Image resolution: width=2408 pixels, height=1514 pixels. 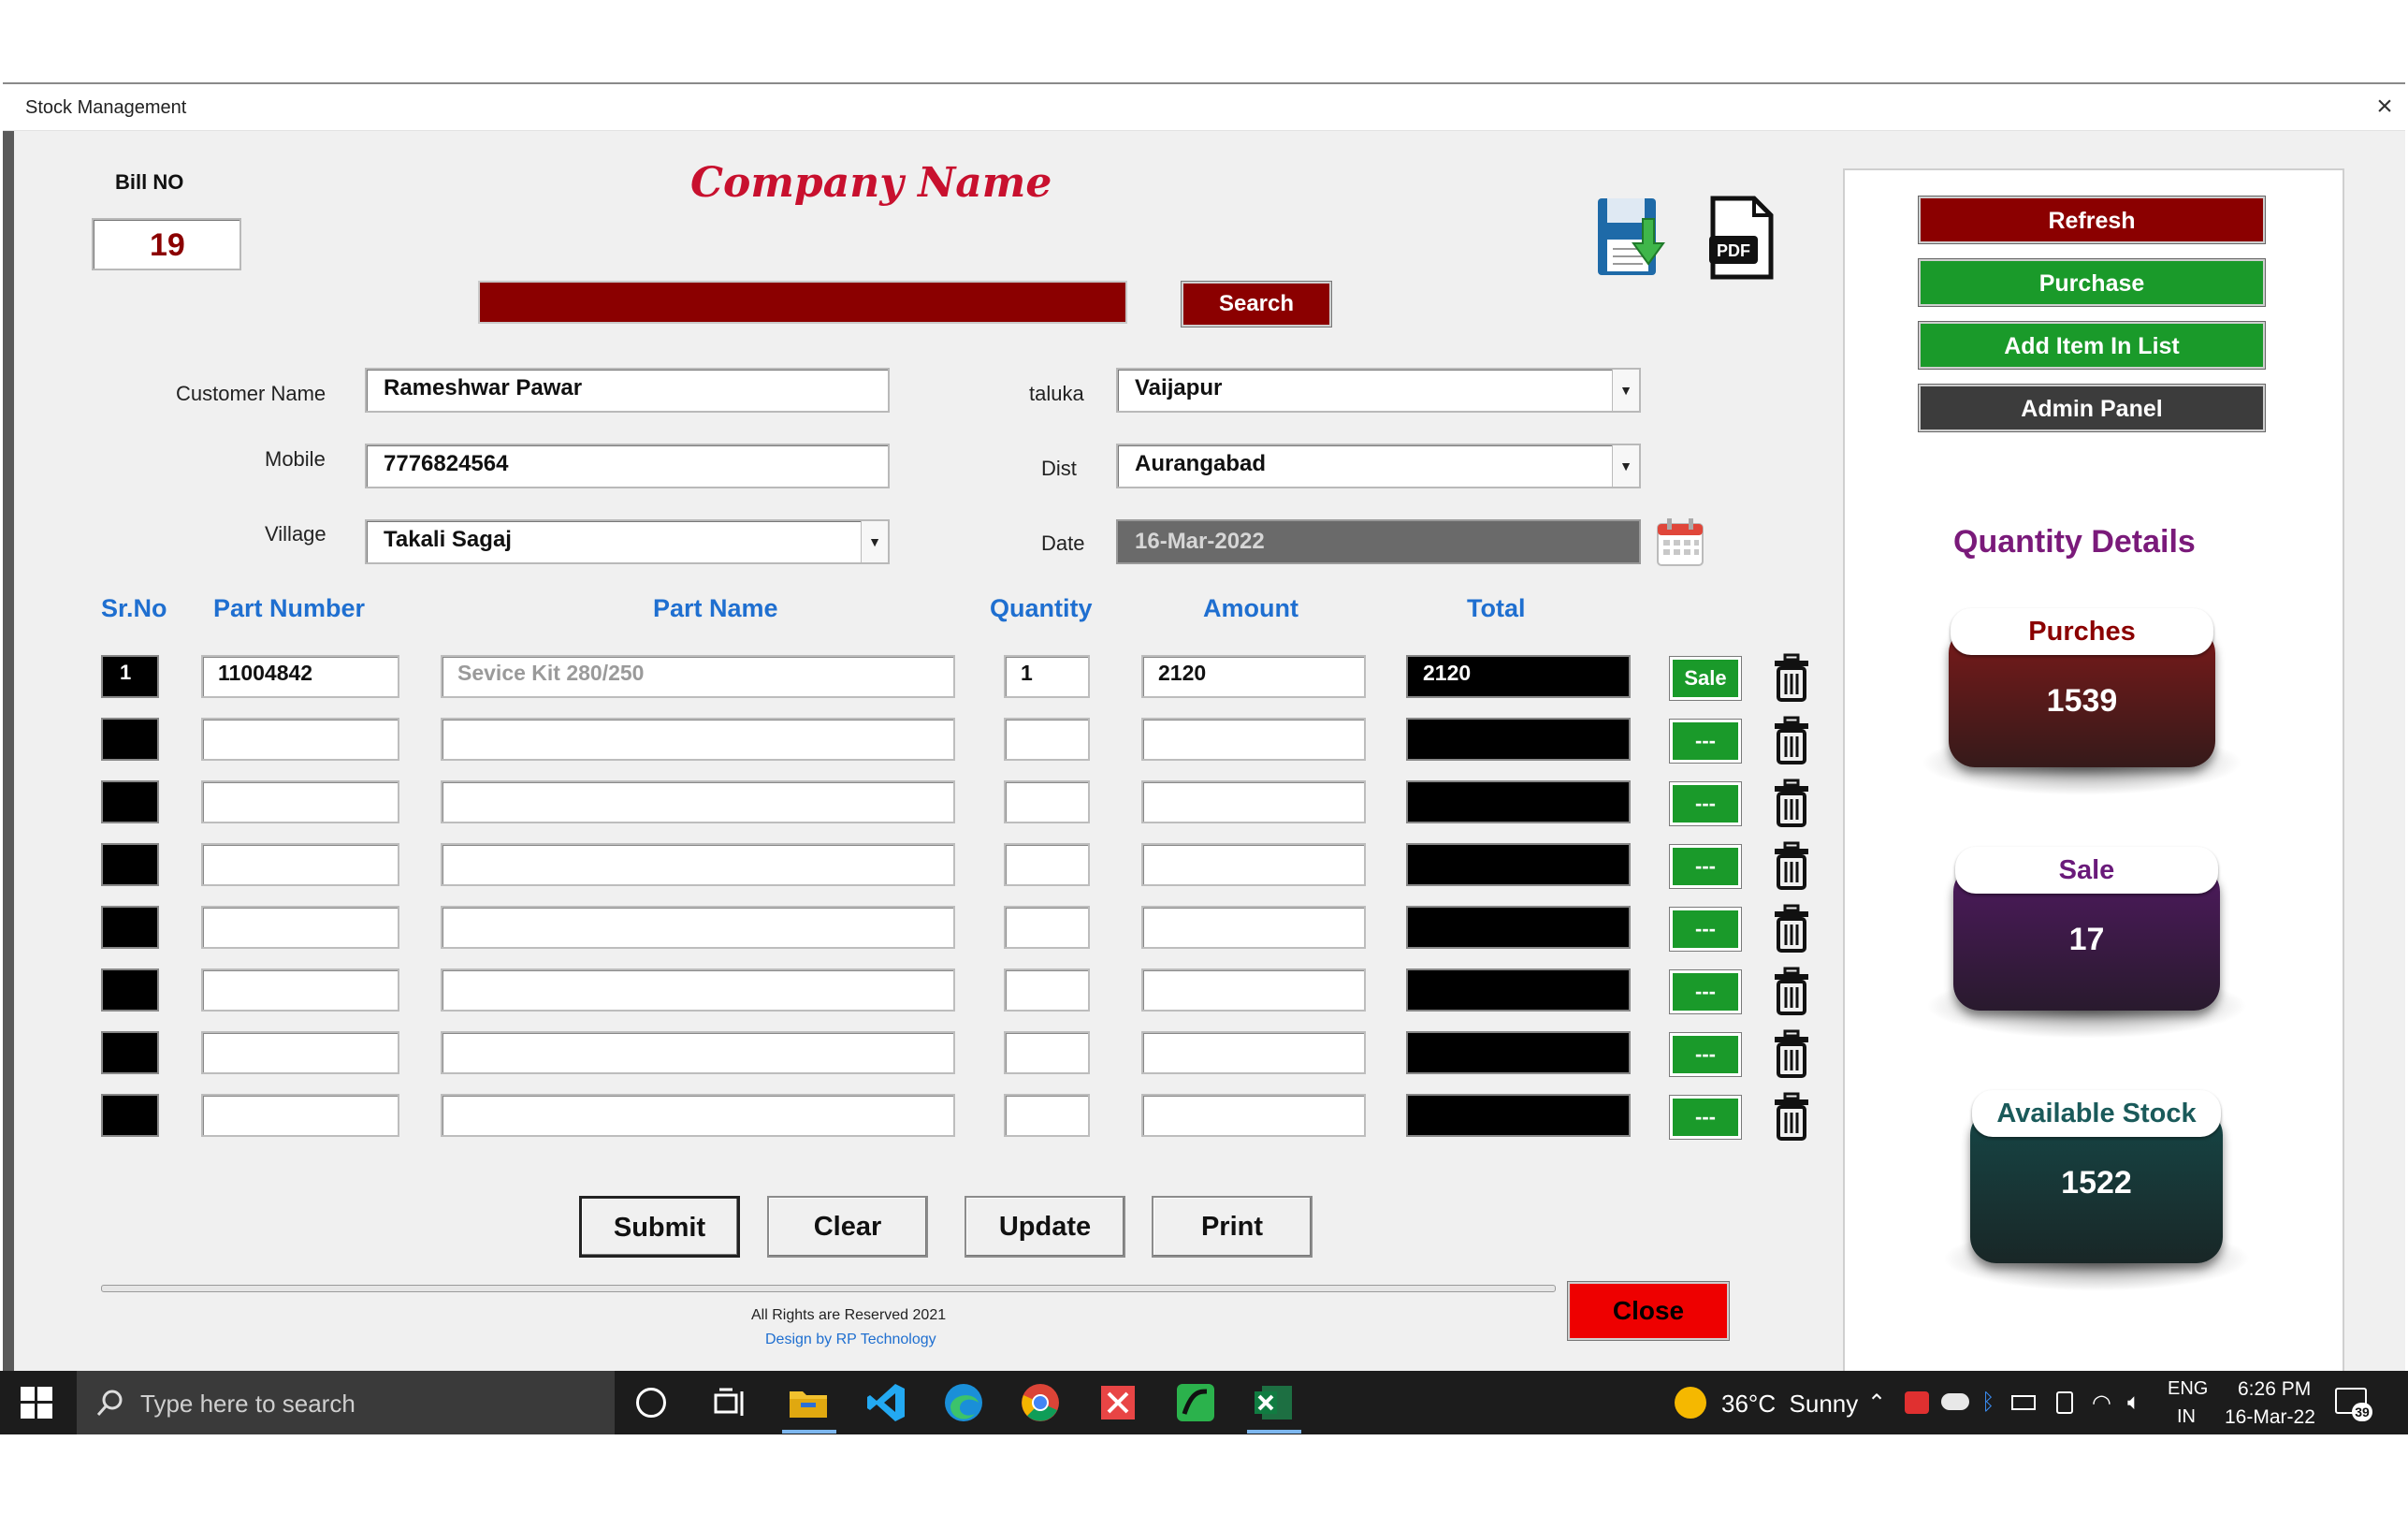 What do you see at coordinates (809, 1402) in the screenshot?
I see `file-explorer-icon` at bounding box center [809, 1402].